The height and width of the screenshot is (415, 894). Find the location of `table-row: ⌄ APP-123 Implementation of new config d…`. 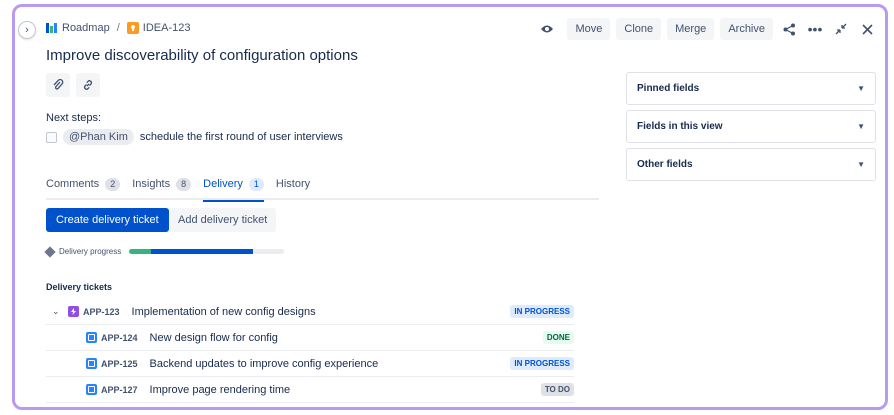

table-row: ⌄ APP-123 Implementation of new config d… is located at coordinates (310, 312).